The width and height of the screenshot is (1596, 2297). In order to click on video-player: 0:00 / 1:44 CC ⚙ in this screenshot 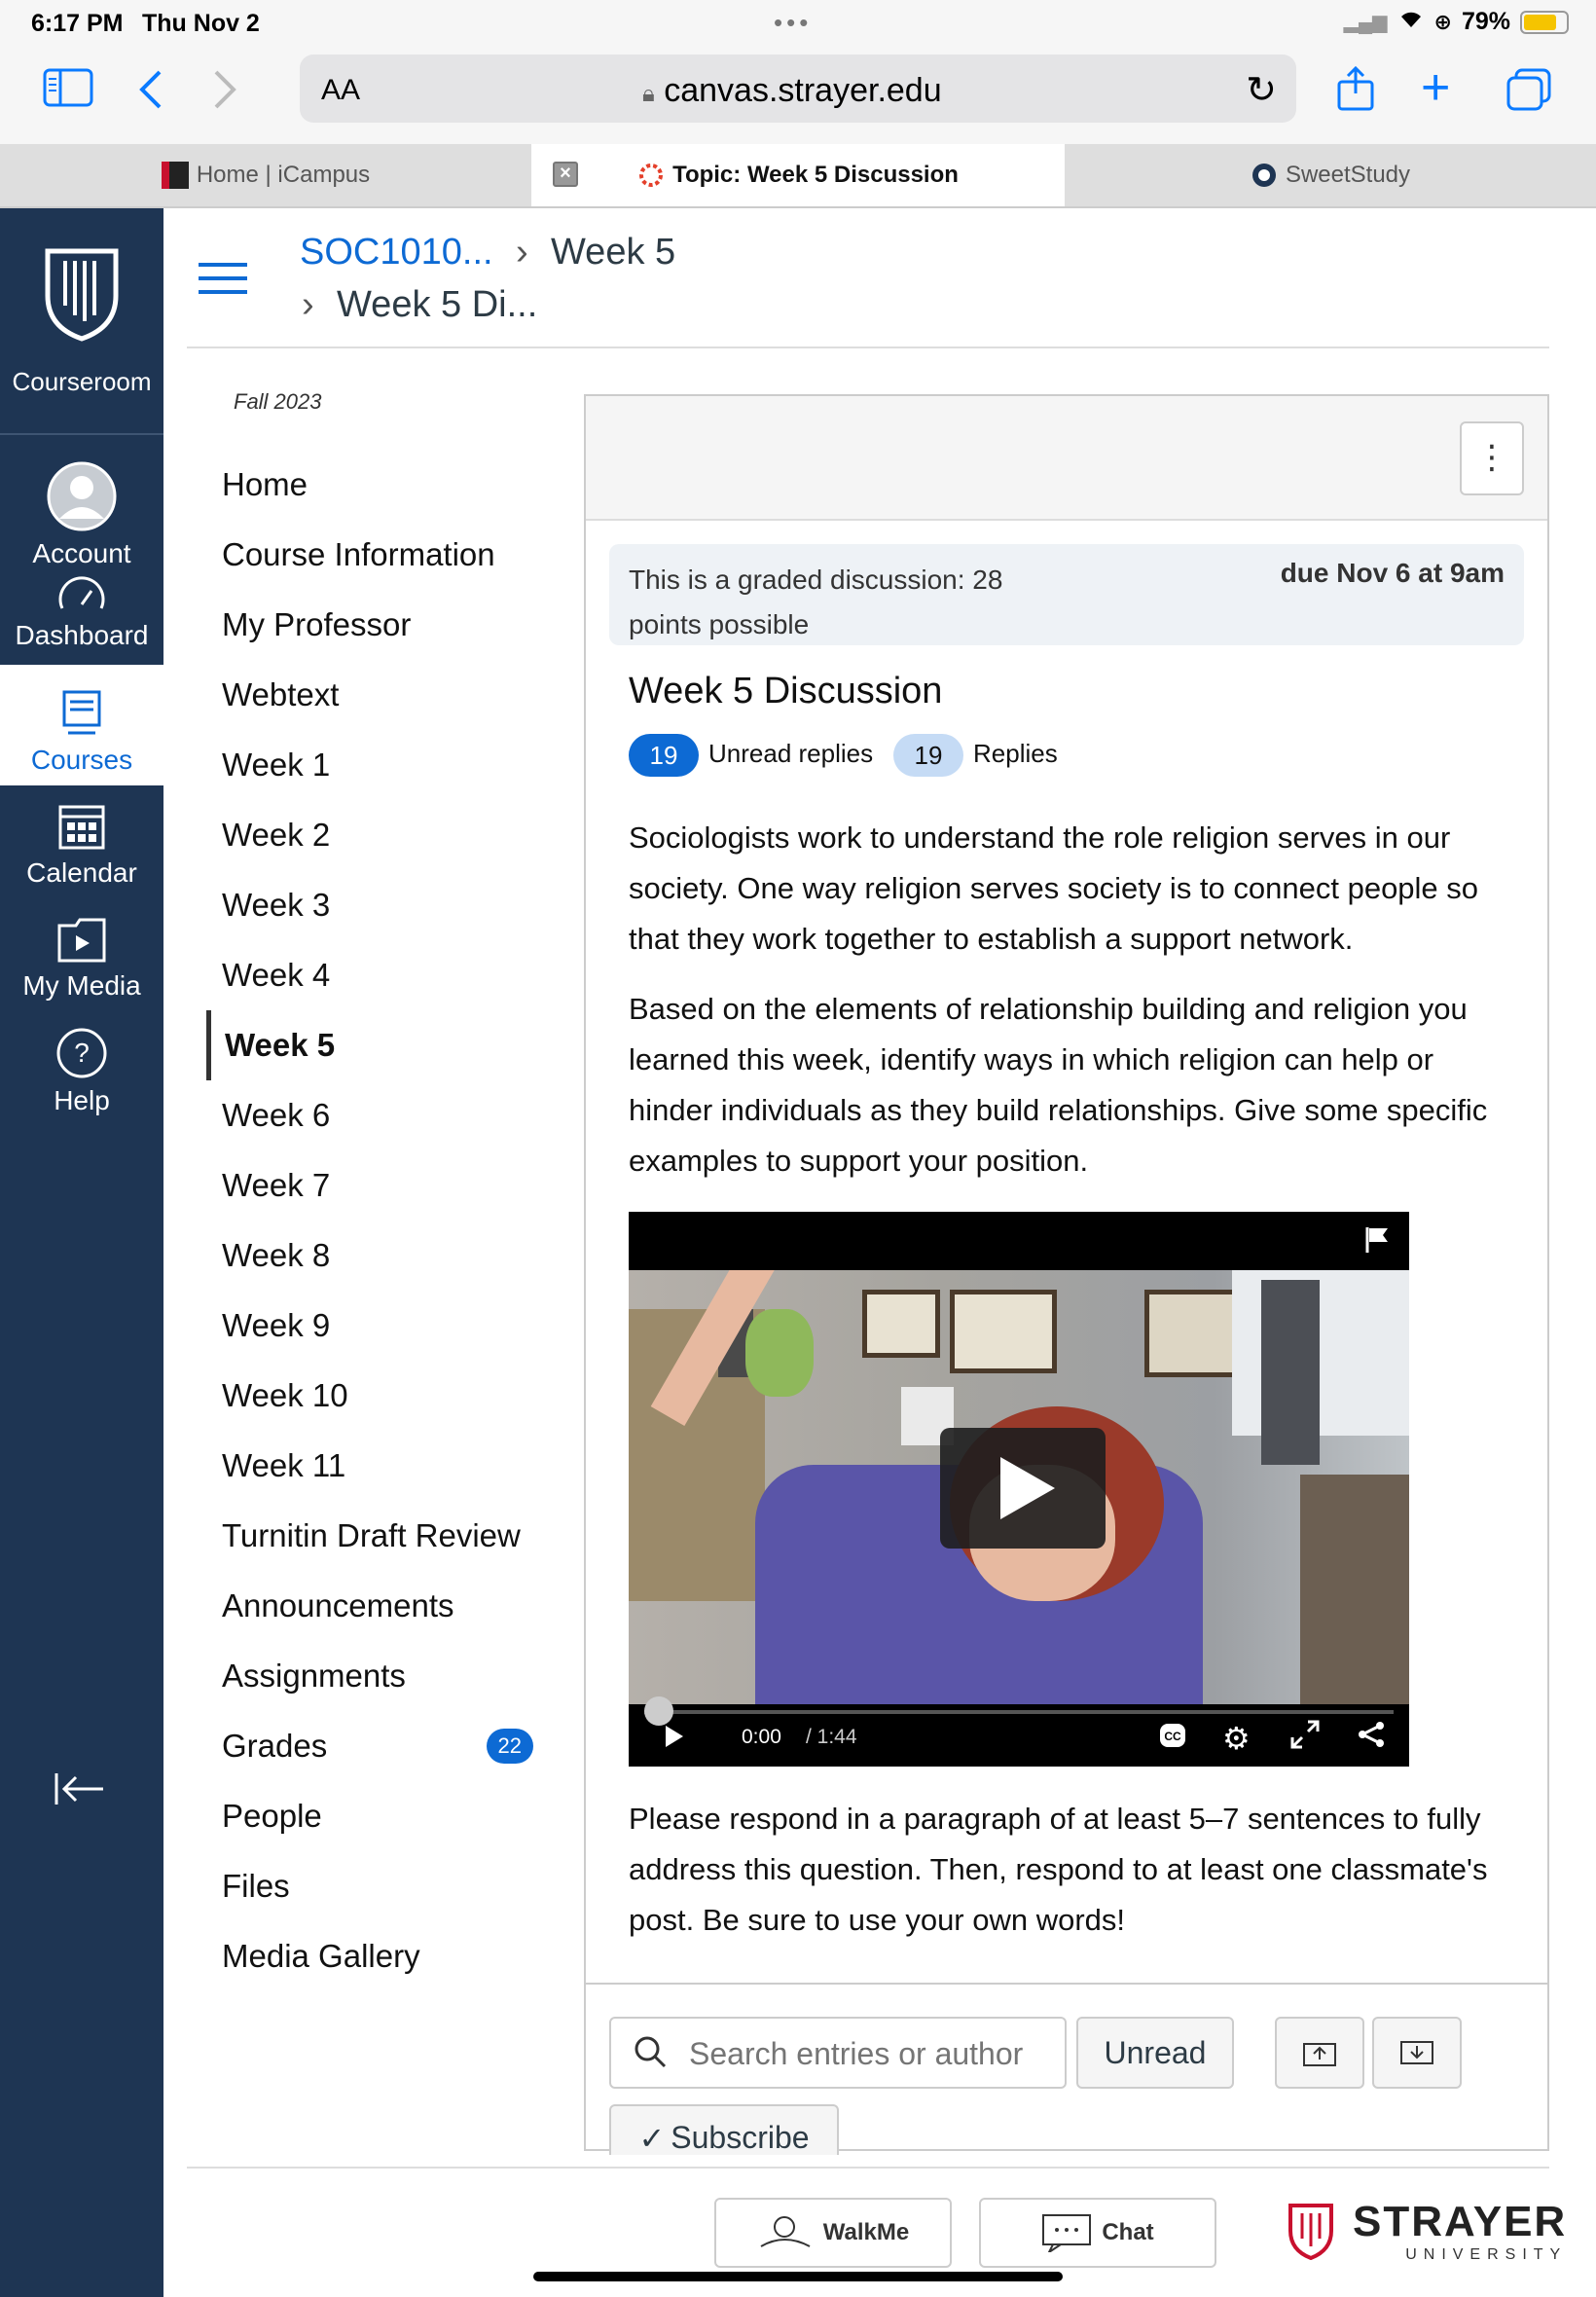, I will do `click(1019, 1489)`.